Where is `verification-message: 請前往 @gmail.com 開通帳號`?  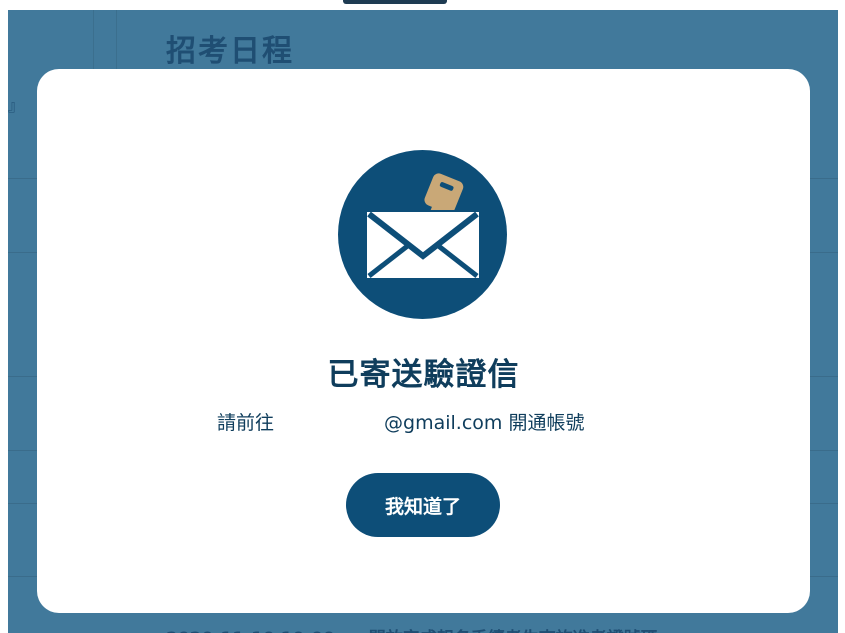 verification-message: 請前往 @gmail.com 開通帳號 is located at coordinates (400, 423).